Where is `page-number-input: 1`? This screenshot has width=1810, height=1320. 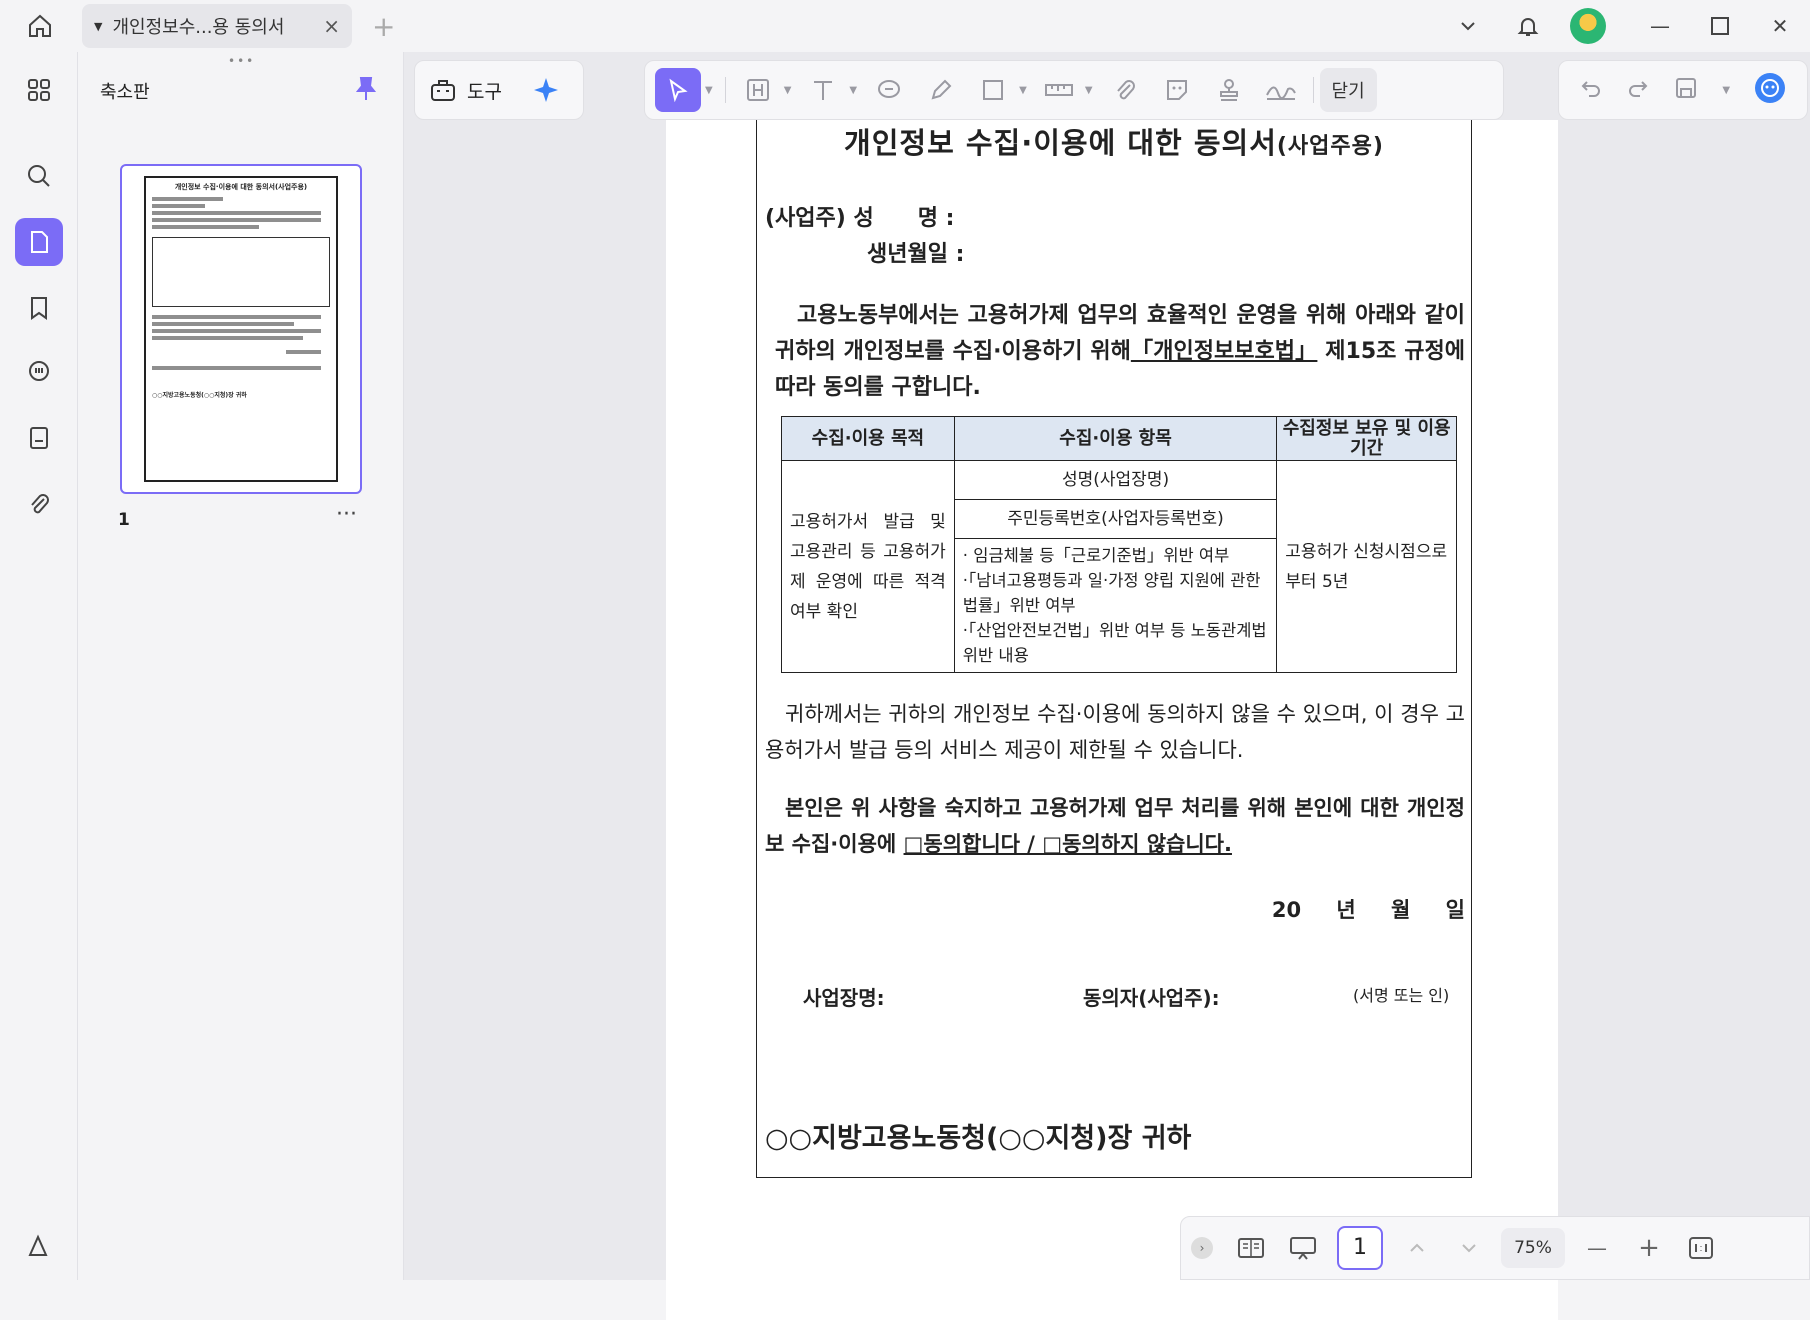 page-number-input: 1 is located at coordinates (1360, 1248).